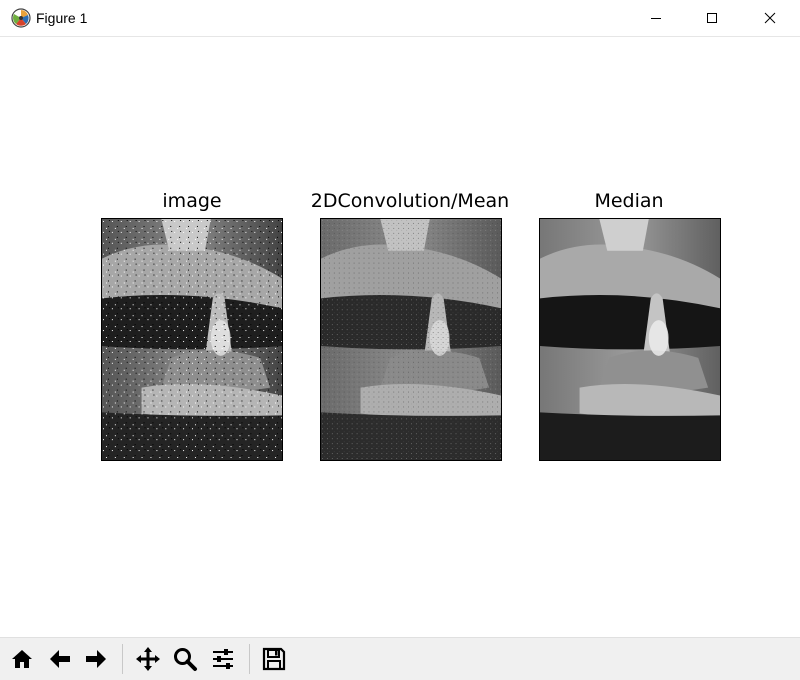  Describe the element at coordinates (400, 18) in the screenshot. I see `window-titlebar: Figure 1` at that location.